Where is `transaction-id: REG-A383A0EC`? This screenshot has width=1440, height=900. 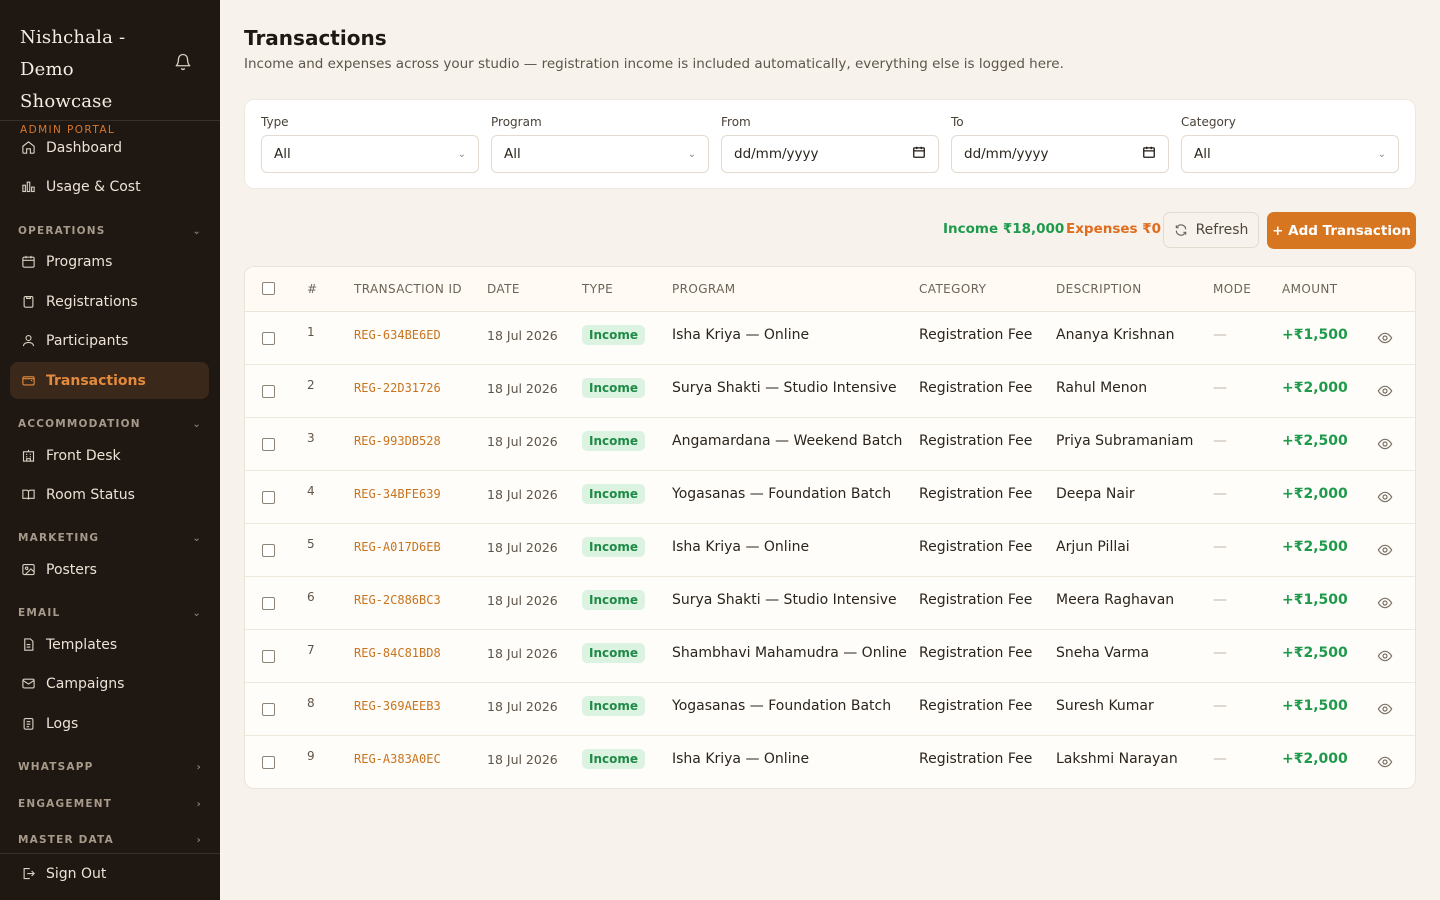 transaction-id: REG-A383A0EC is located at coordinates (397, 759).